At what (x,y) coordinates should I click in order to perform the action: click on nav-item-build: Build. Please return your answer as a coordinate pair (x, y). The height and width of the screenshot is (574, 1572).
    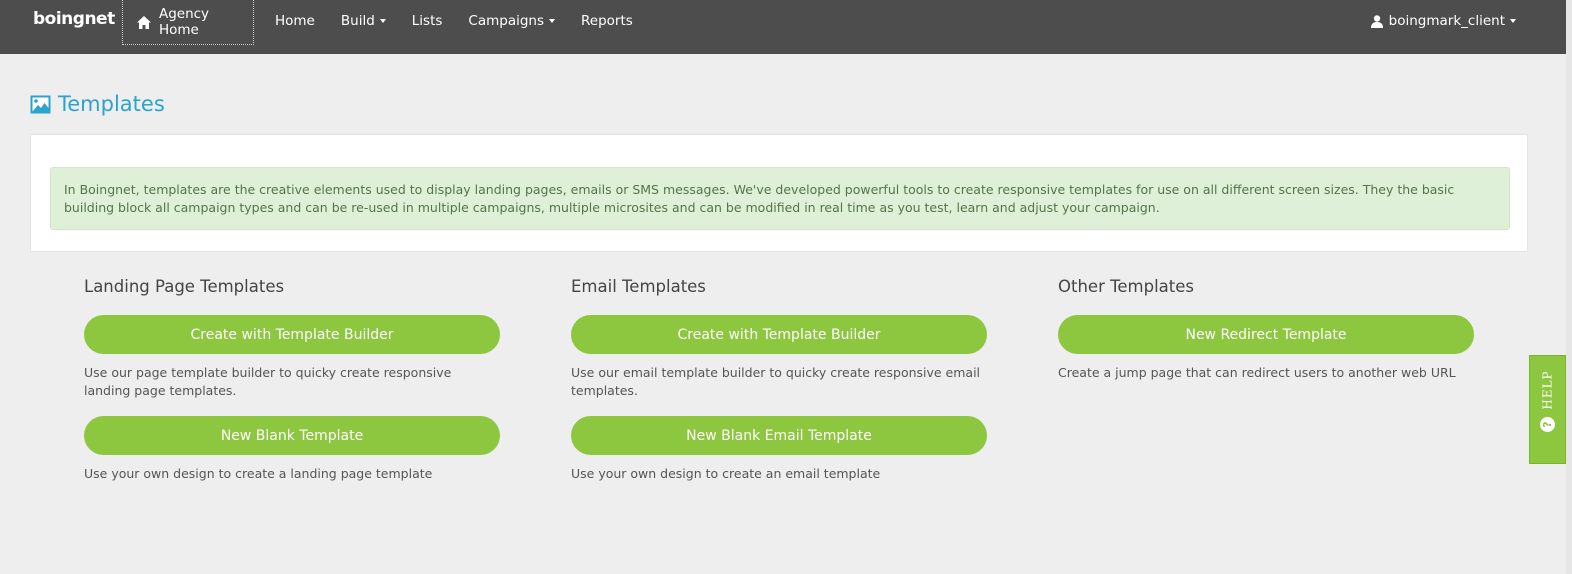
    Looking at the image, I should click on (363, 21).